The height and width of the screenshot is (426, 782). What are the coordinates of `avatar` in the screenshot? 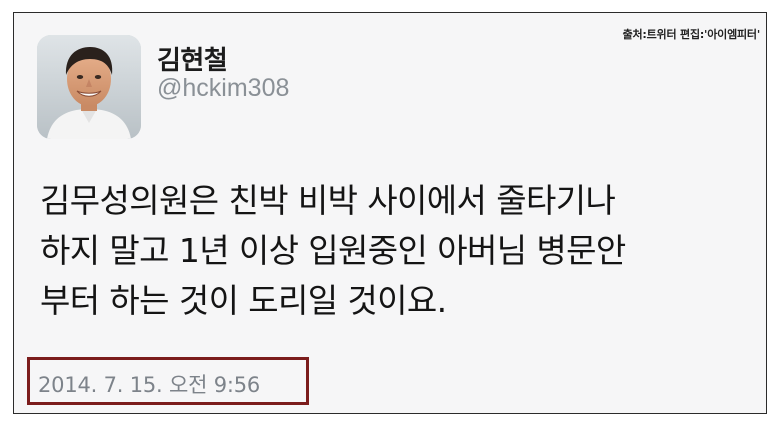 It's located at (89, 87).